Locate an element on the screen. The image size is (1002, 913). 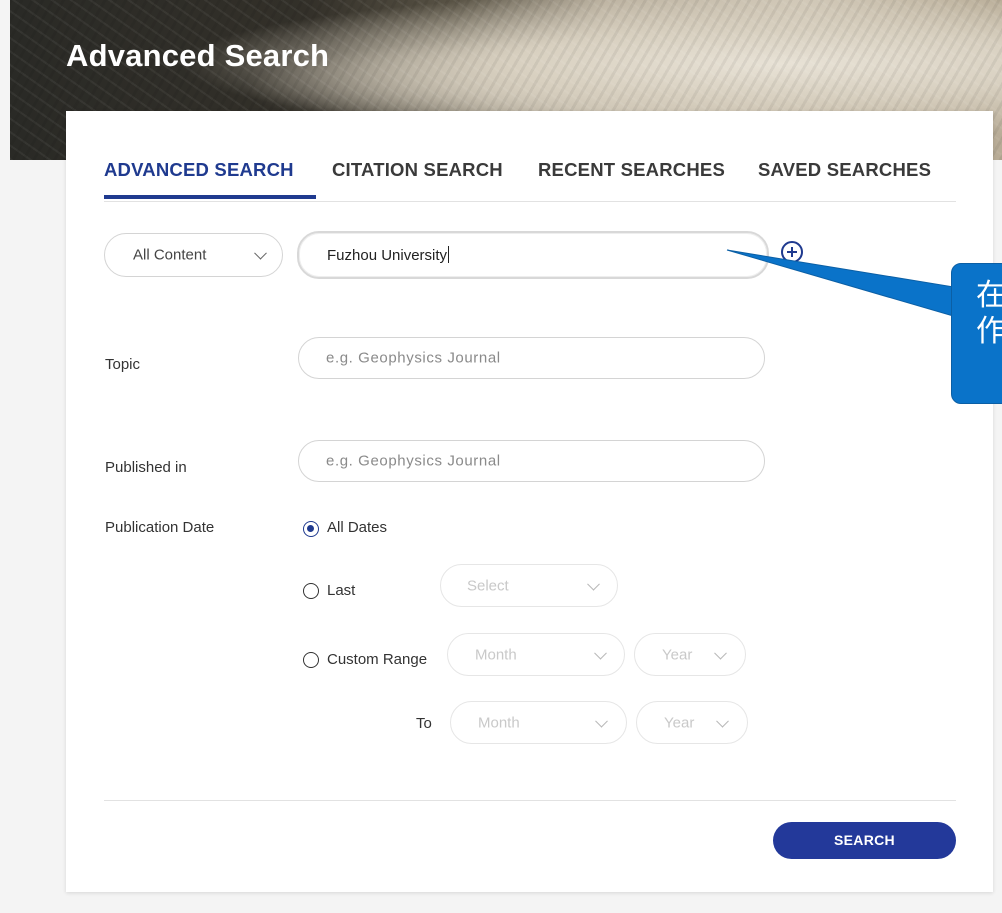
radio-last-label: Last is located at coordinates (341, 590).